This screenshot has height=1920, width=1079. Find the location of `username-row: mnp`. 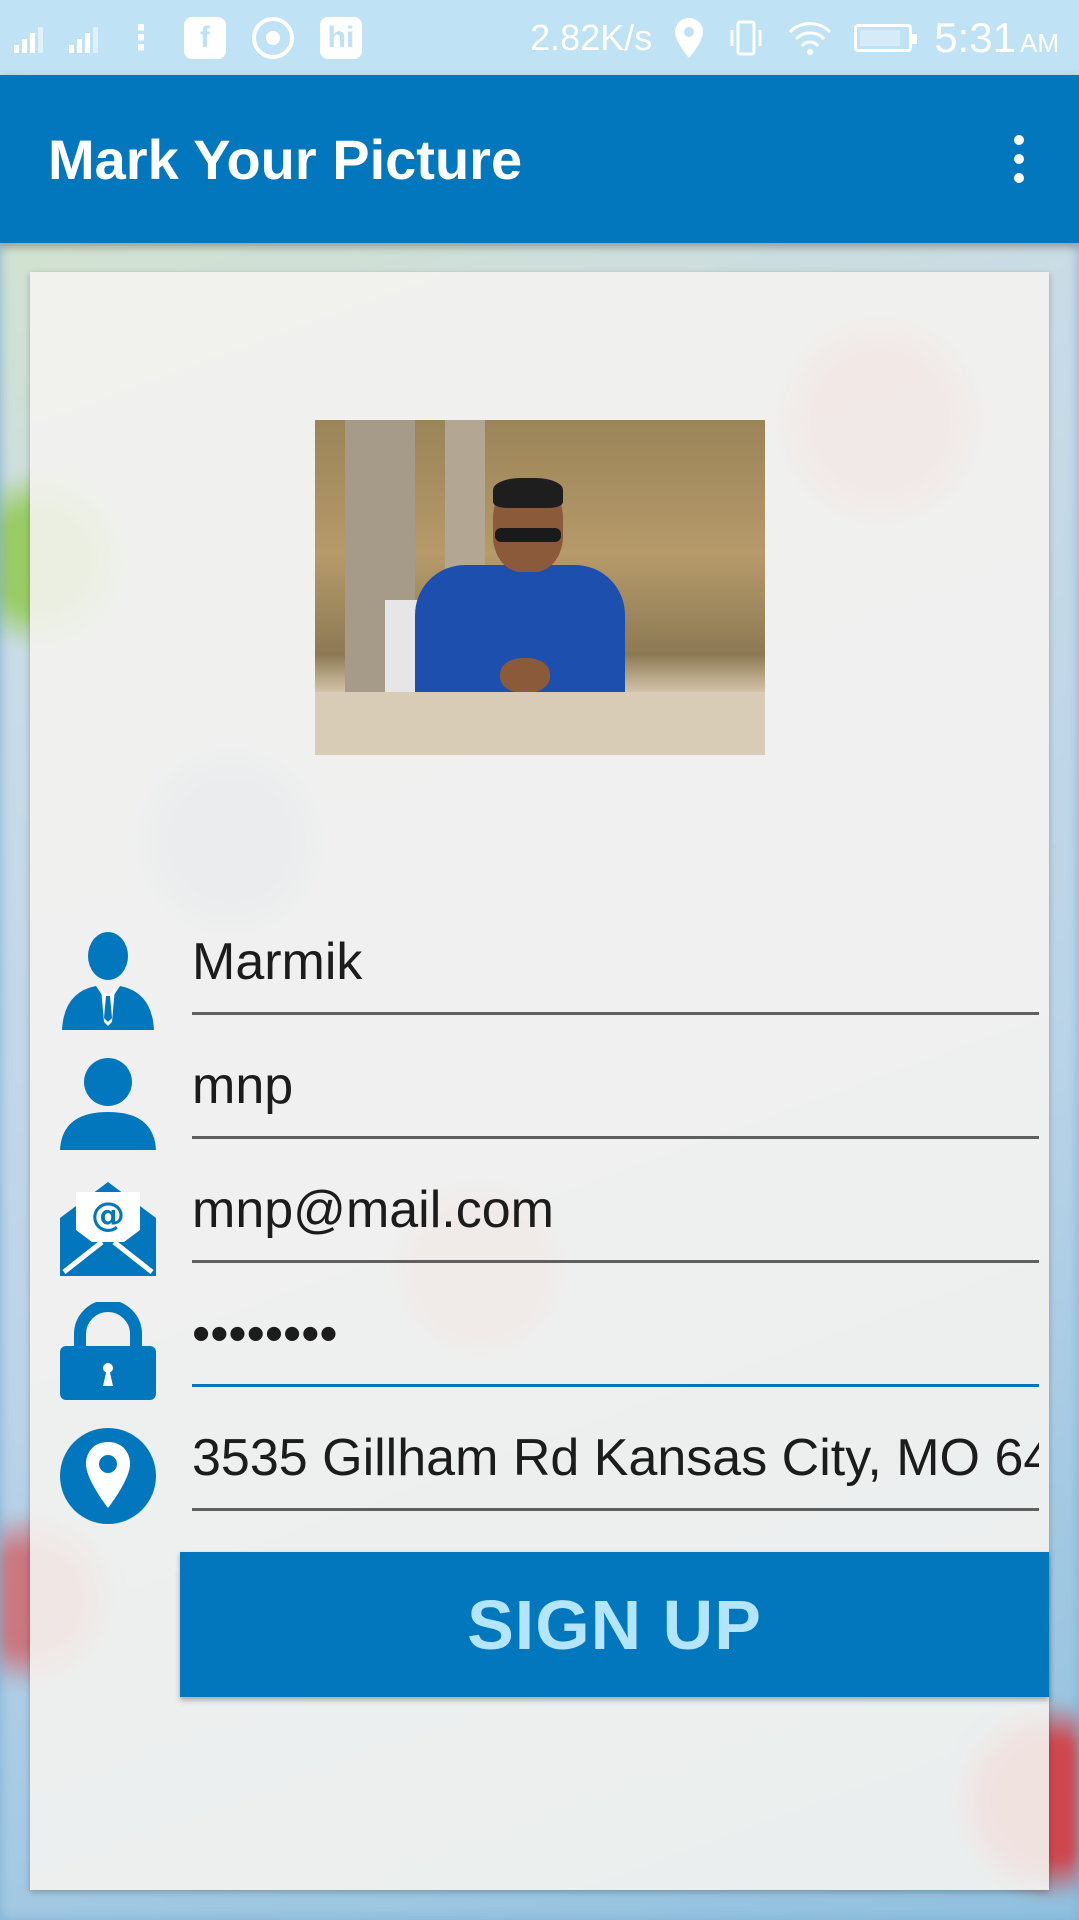

username-row: mnp is located at coordinates (539, 1096).